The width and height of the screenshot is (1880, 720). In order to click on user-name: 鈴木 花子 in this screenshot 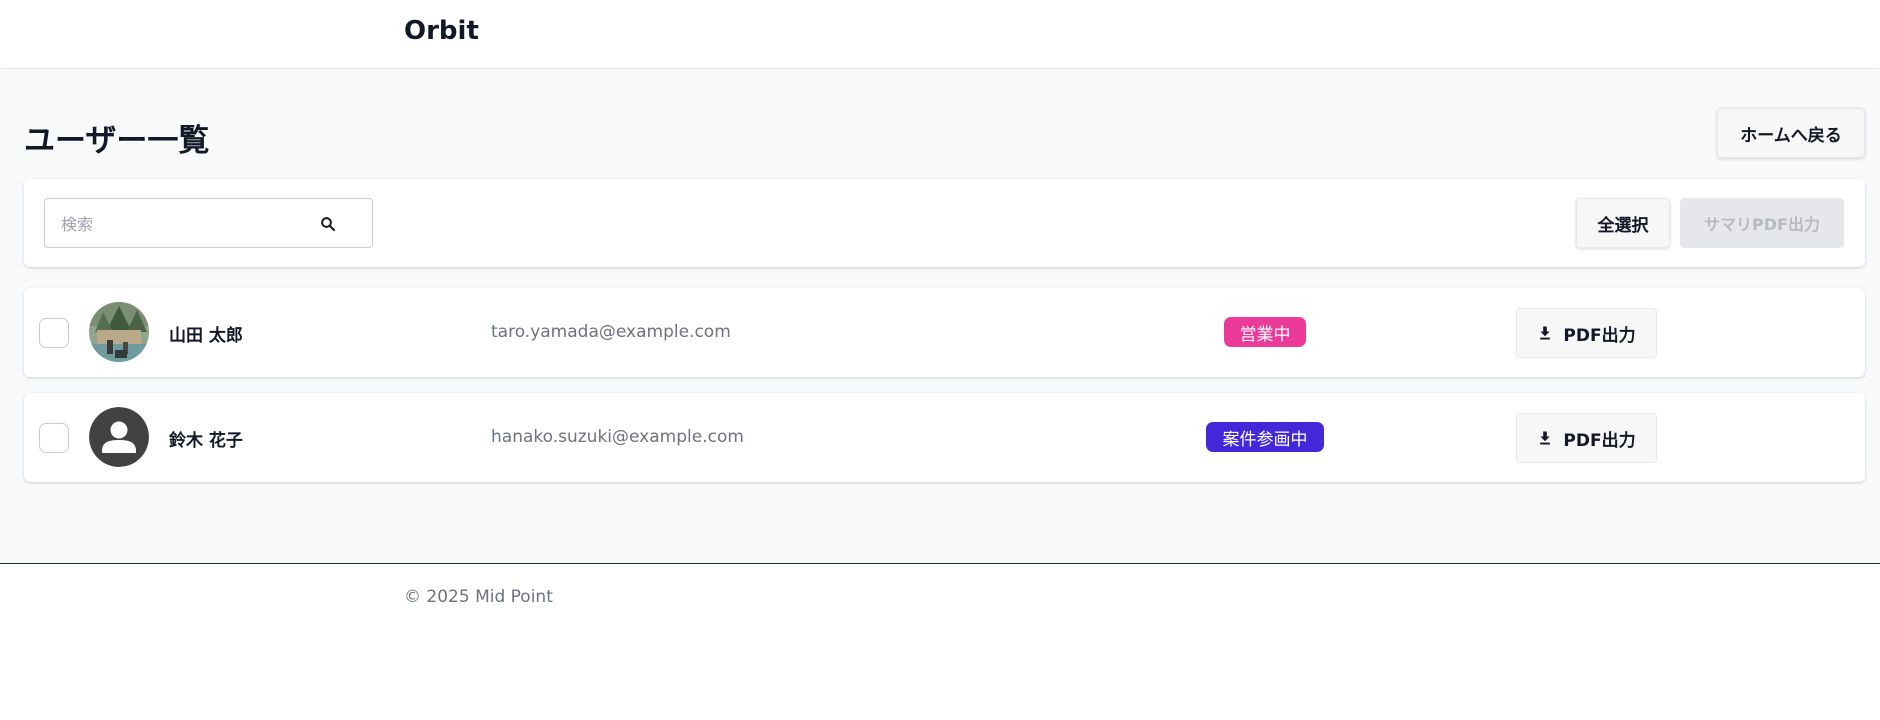, I will do `click(206, 441)`.